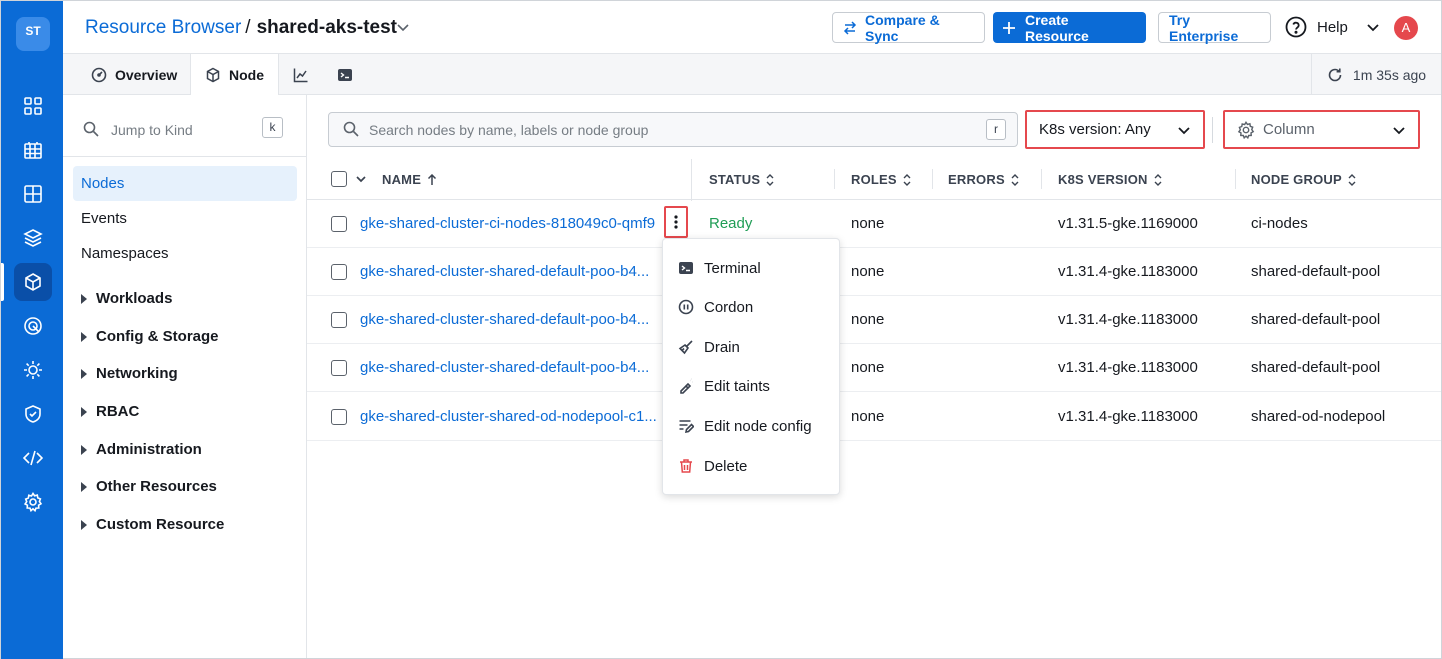 The height and width of the screenshot is (659, 1442). What do you see at coordinates (691, 180) in the screenshot?
I see `name-column-divider` at bounding box center [691, 180].